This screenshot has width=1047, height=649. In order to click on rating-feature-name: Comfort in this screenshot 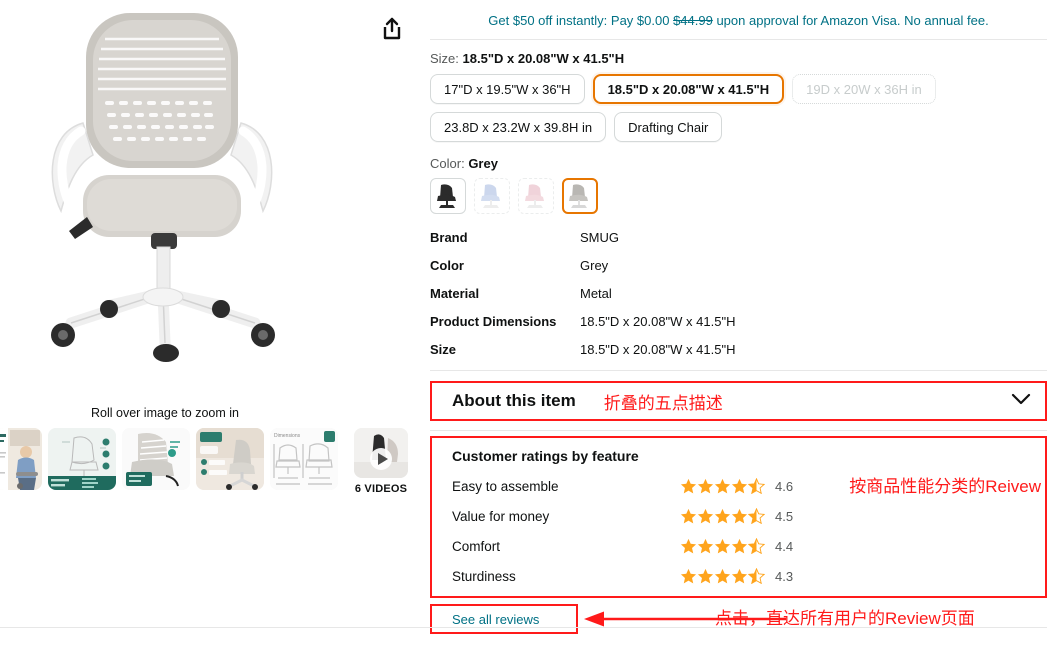, I will do `click(476, 546)`.